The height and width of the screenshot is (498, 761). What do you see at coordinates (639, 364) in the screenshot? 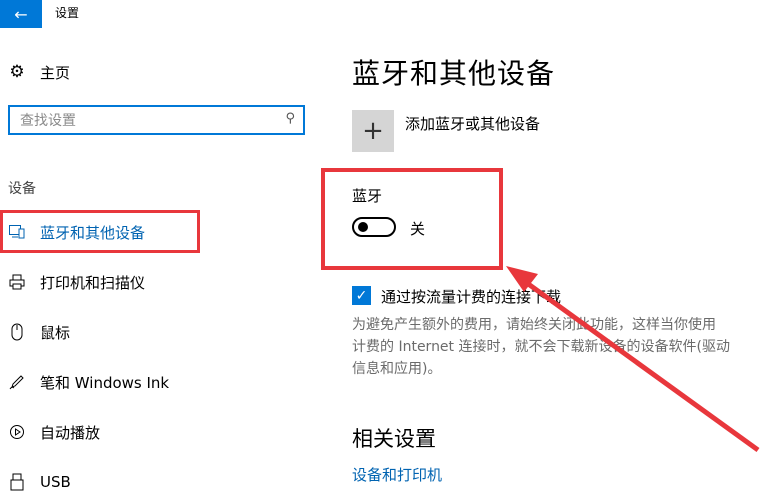
I see `arrow-shaft` at bounding box center [639, 364].